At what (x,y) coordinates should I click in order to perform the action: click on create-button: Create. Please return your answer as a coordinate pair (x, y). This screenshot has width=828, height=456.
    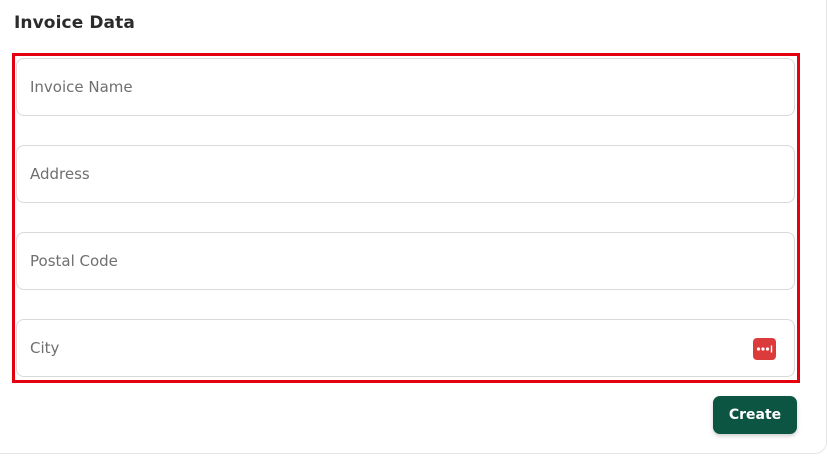
    Looking at the image, I should click on (755, 415).